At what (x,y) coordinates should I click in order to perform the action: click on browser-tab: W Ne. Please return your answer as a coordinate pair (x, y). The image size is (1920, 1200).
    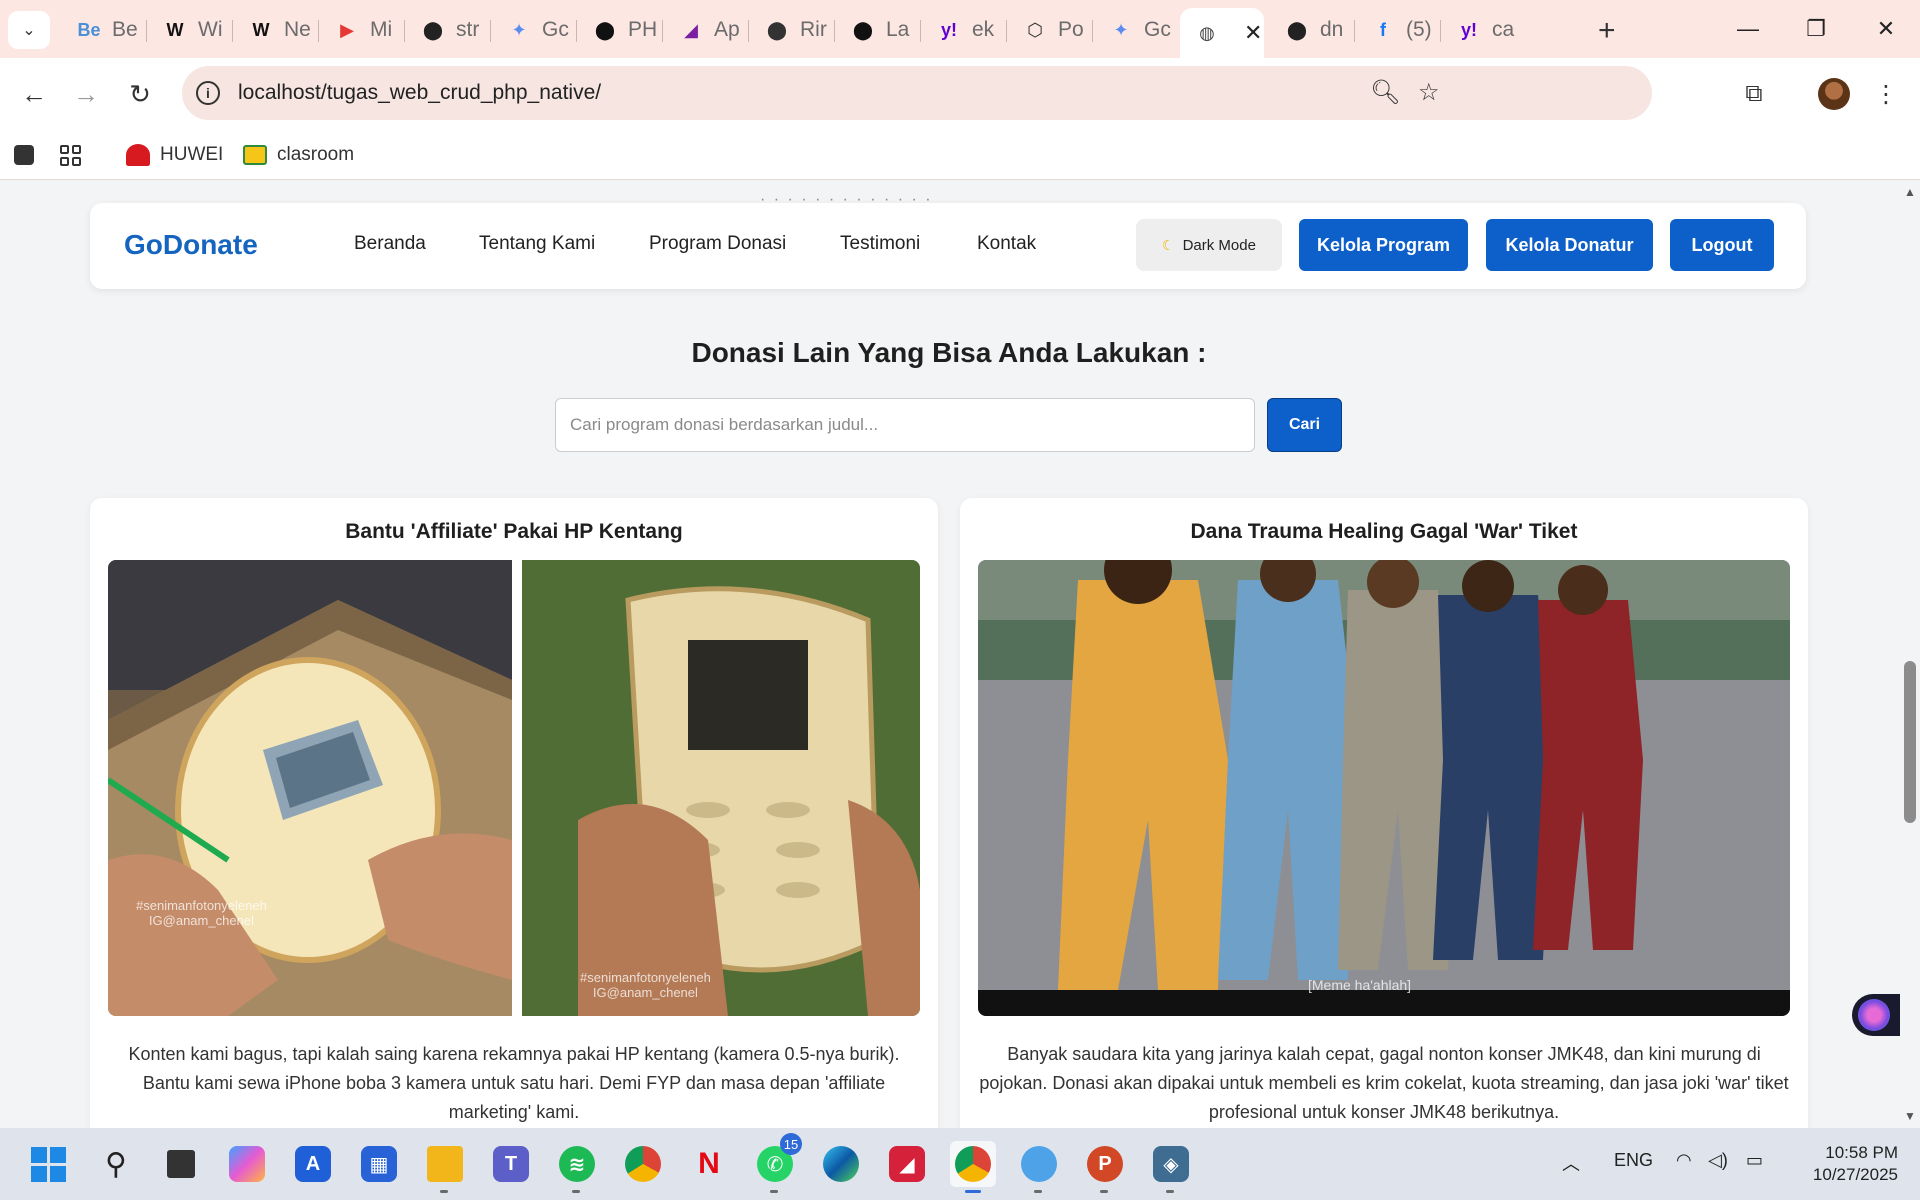
    Looking at the image, I should click on (273, 30).